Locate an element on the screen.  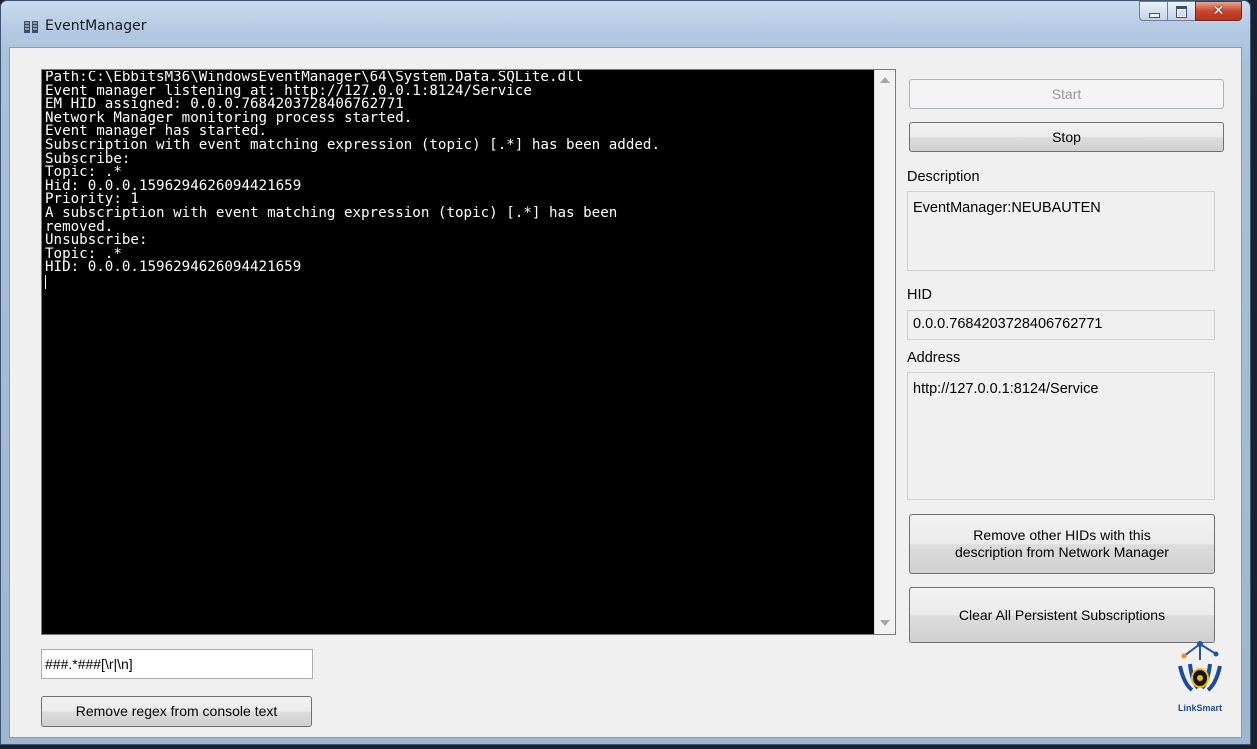
caption-buttons: ✕ is located at coordinates (1190, 11).